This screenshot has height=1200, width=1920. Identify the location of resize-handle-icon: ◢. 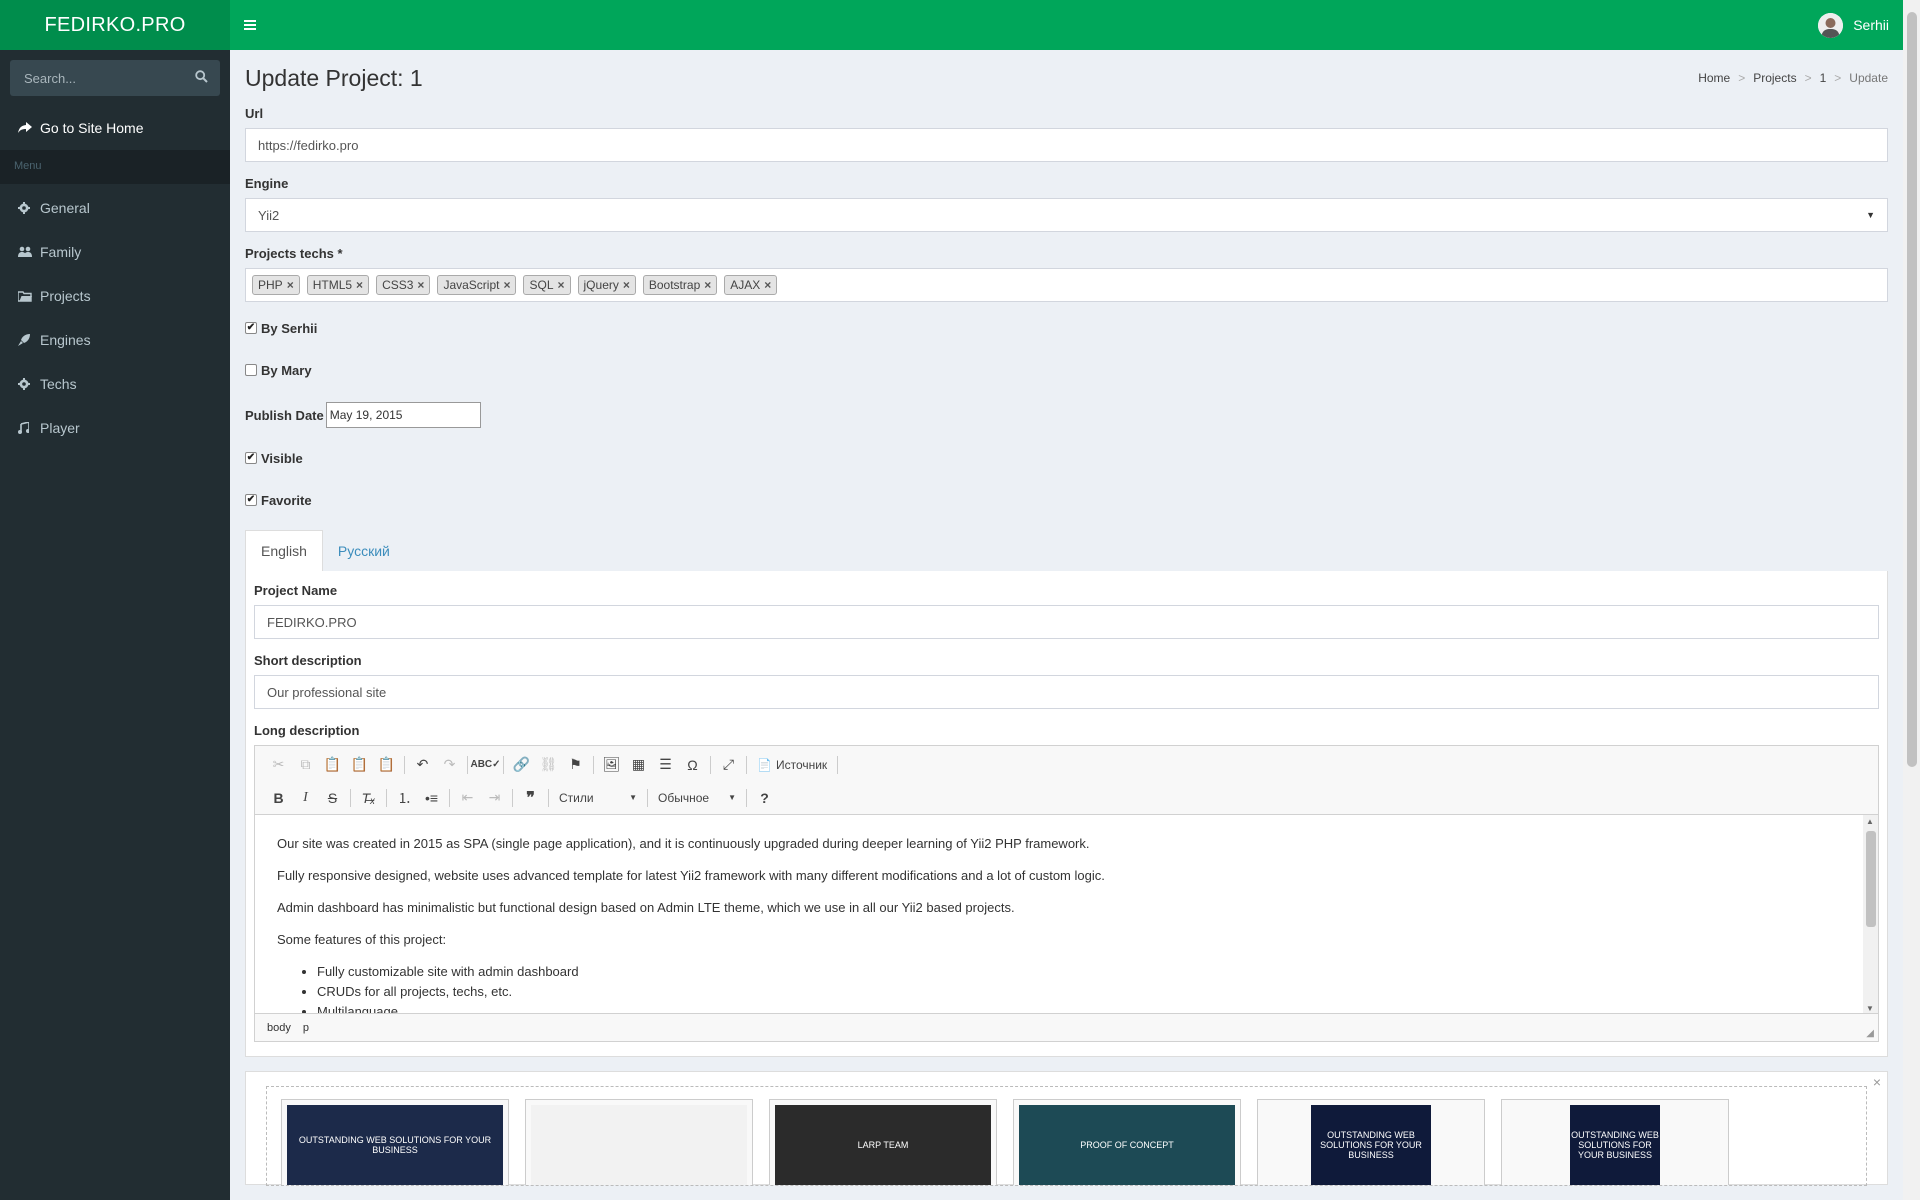
(1870, 1033).